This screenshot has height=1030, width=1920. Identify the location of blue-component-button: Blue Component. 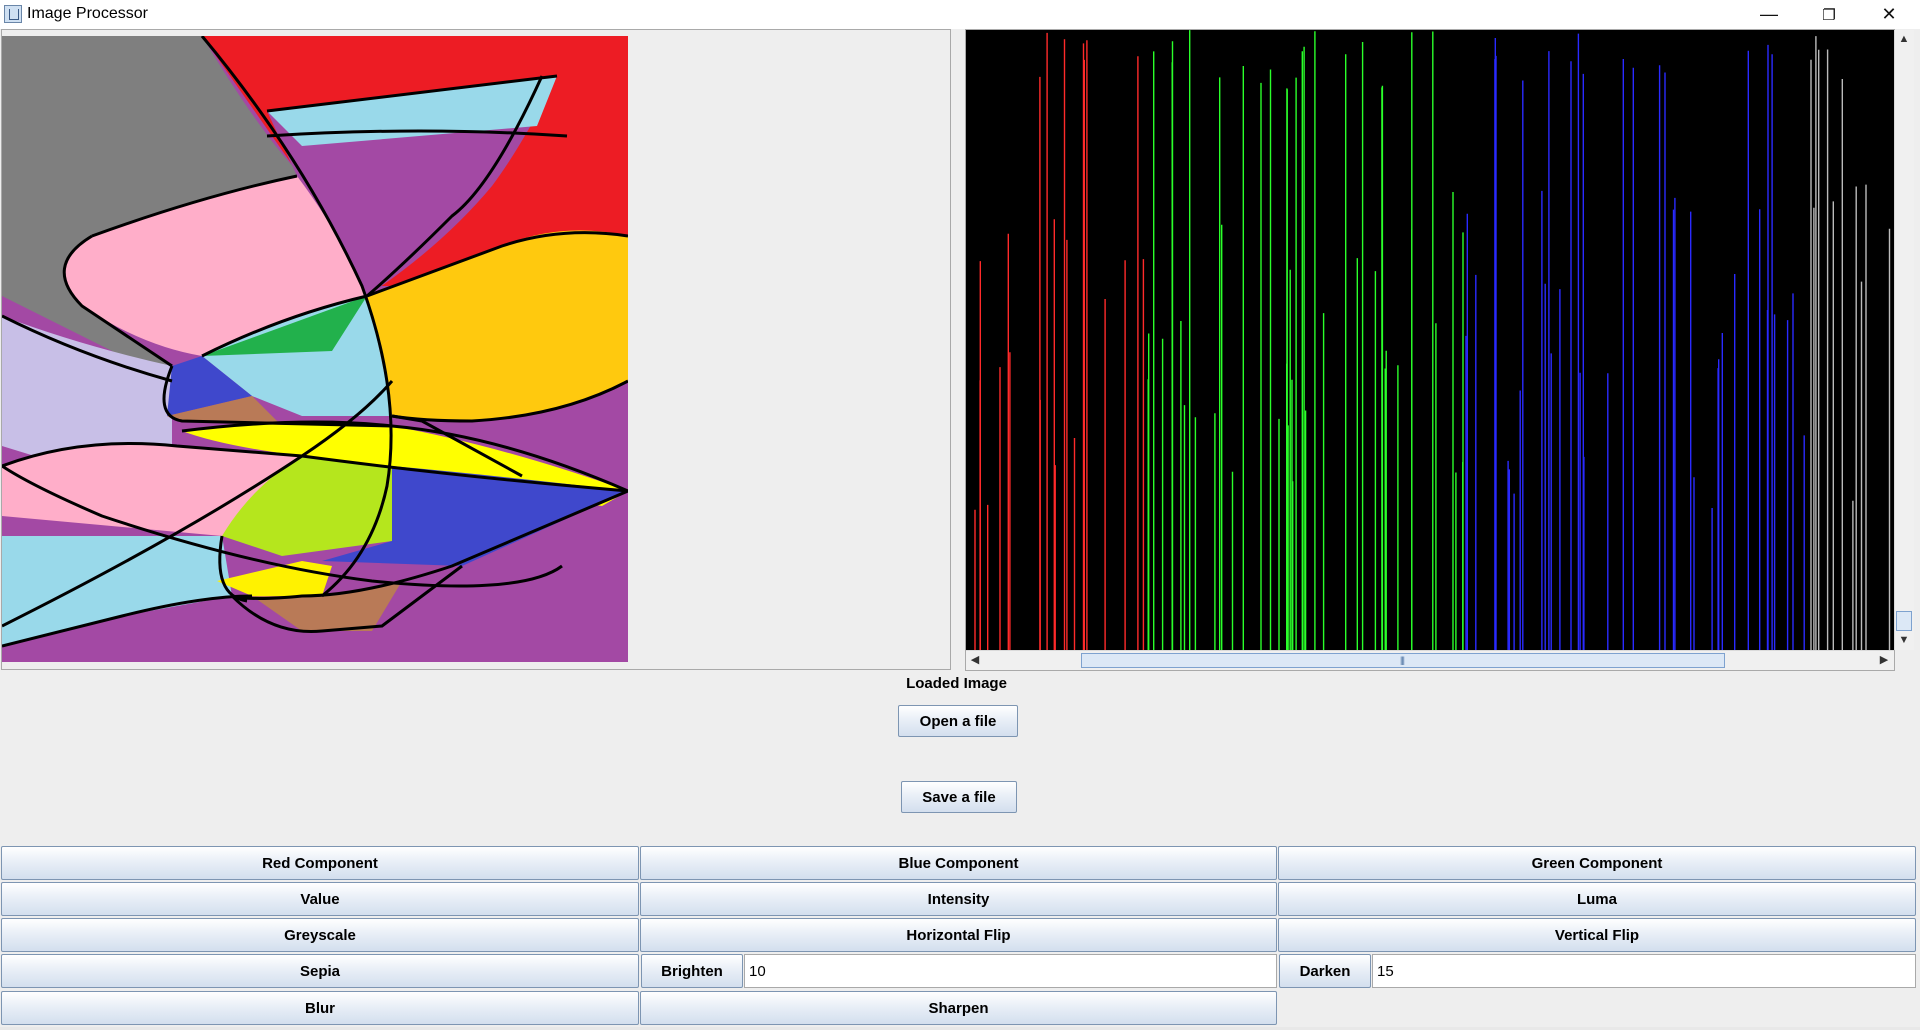
(958, 863).